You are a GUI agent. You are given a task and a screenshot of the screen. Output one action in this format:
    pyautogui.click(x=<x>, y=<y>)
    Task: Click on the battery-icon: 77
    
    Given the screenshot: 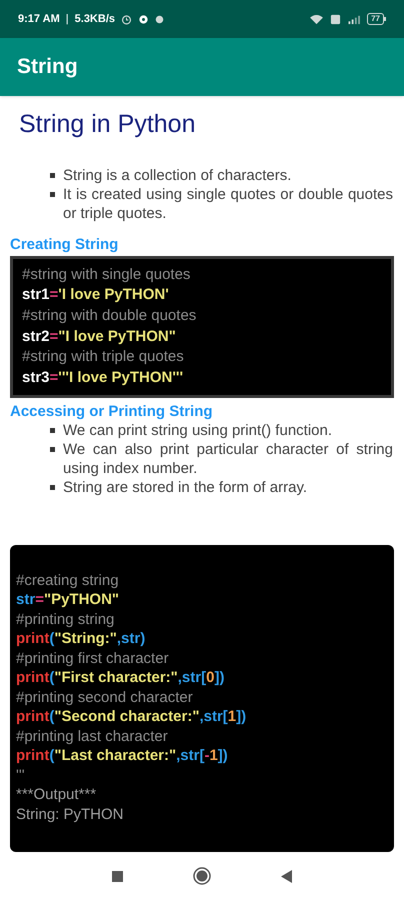 What is the action you would take?
    pyautogui.click(x=376, y=19)
    